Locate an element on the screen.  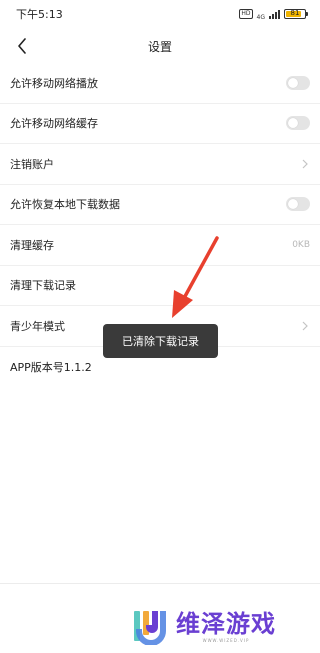
watermark: 维泽游戏 WWW.WIZED.VIP is located at coordinates (222, 626).